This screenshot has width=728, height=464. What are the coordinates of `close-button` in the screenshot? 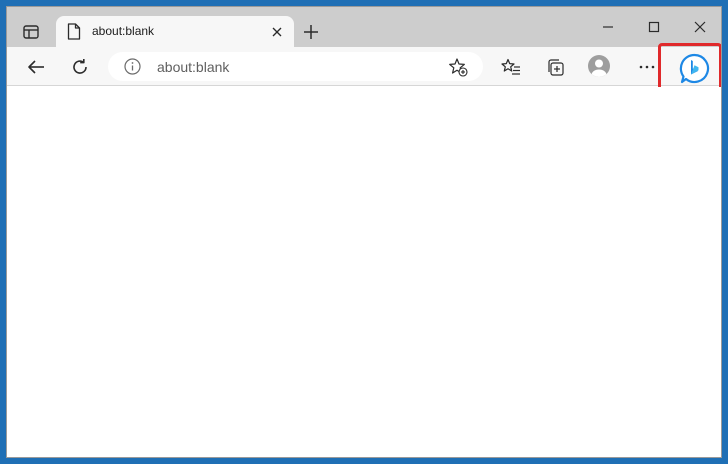 It's located at (700, 27).